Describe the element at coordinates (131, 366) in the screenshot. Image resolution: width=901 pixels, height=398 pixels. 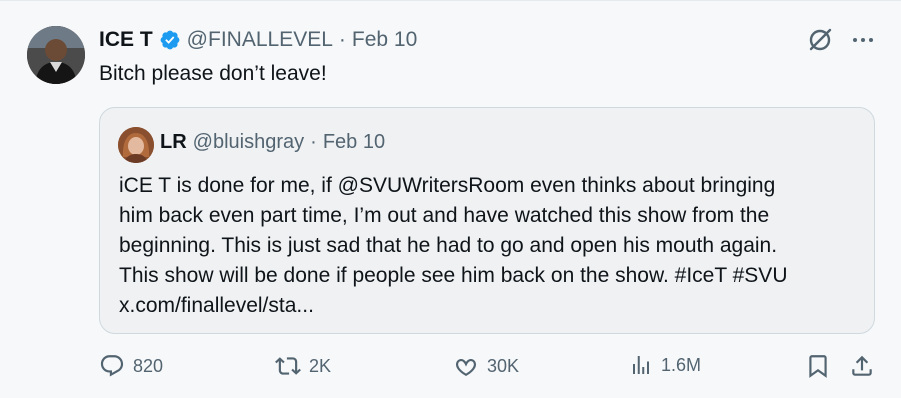
I see `reply-button: 820` at that location.